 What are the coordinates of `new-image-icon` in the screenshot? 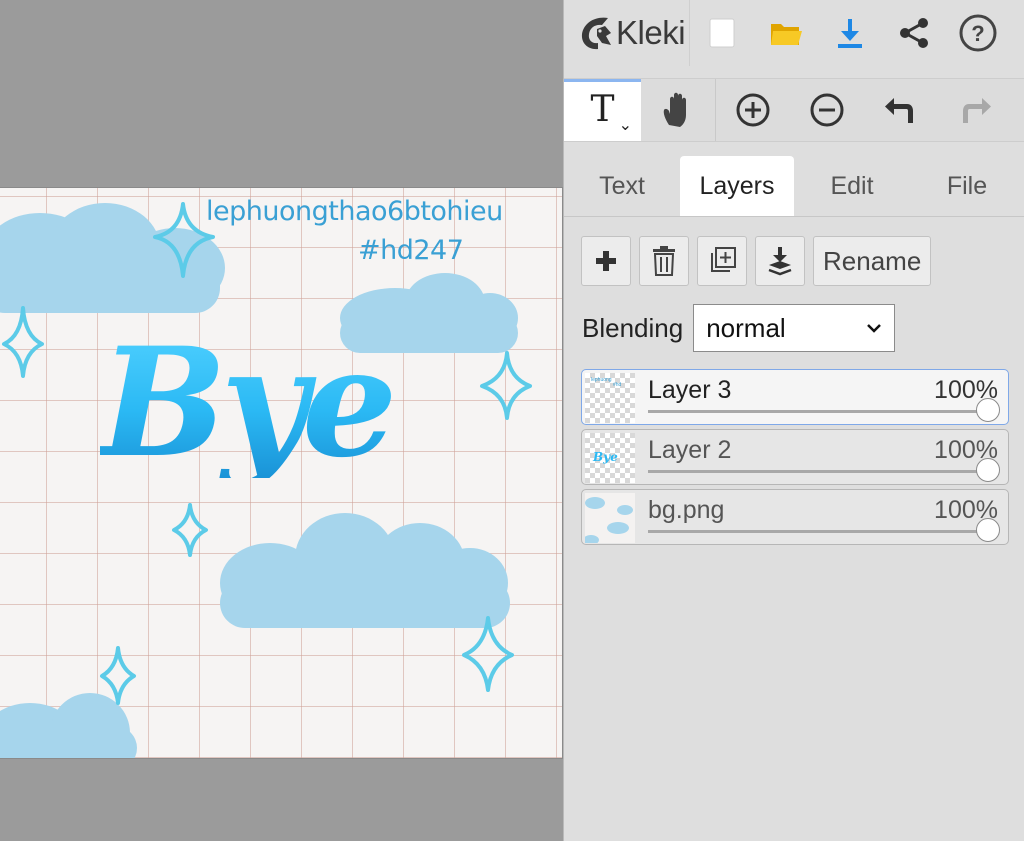 It's located at (722, 33).